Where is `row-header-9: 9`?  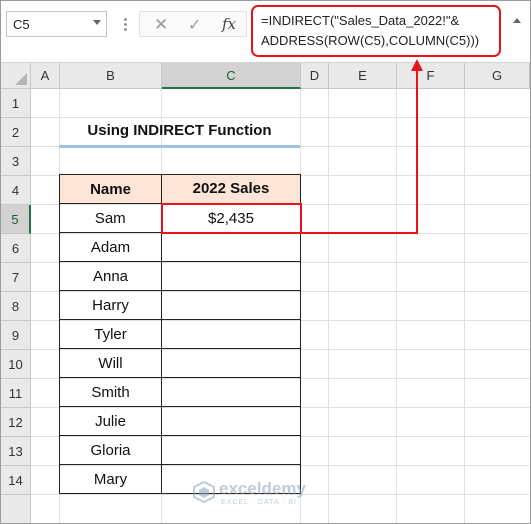 row-header-9: 9 is located at coordinates (16, 335).